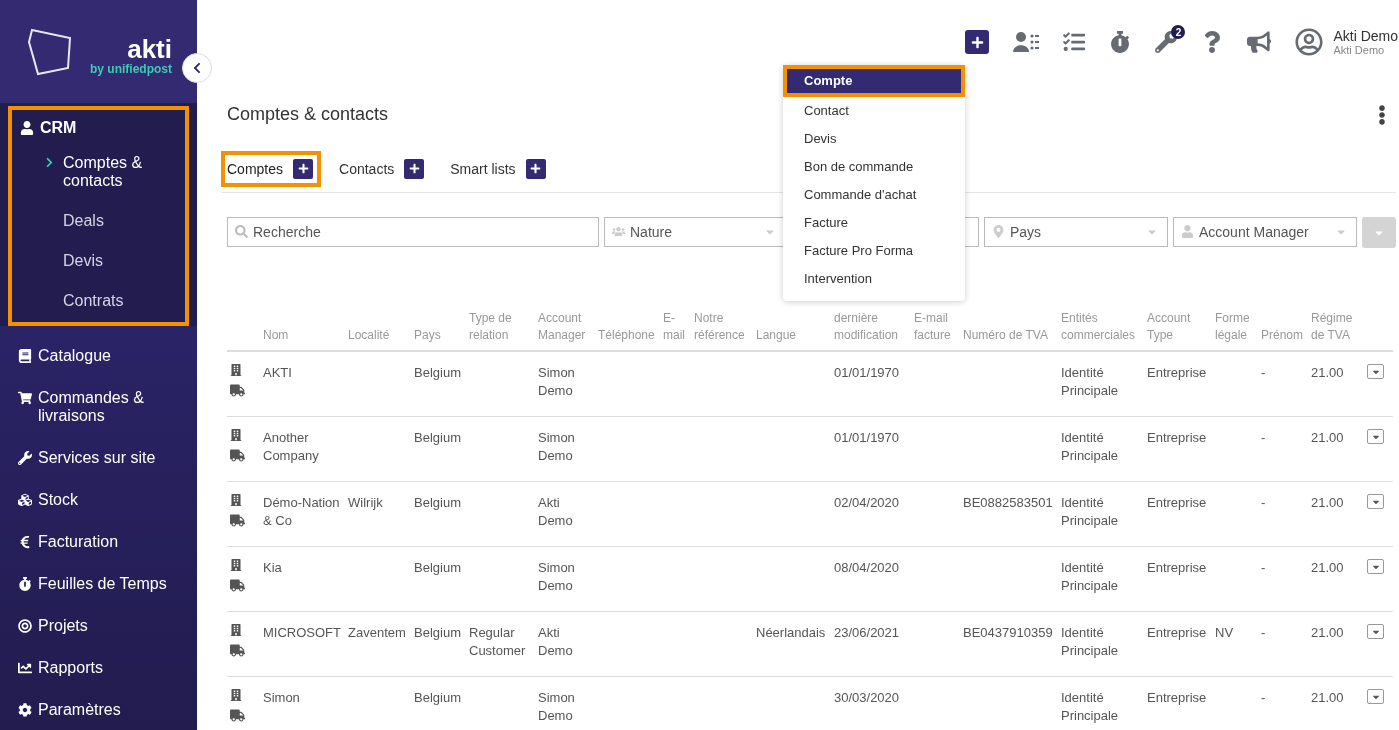  Describe the element at coordinates (497, 641) in the screenshot. I see `table-cell: Regular Customer` at that location.